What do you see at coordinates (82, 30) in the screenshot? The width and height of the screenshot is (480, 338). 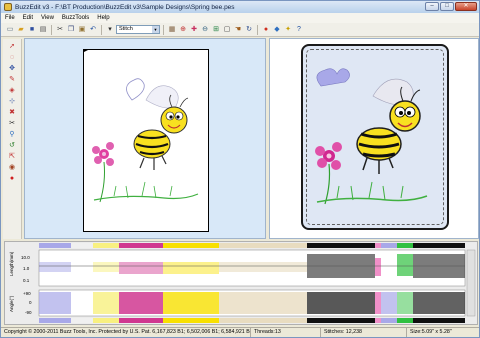 I see `paste-icon: ▣` at bounding box center [82, 30].